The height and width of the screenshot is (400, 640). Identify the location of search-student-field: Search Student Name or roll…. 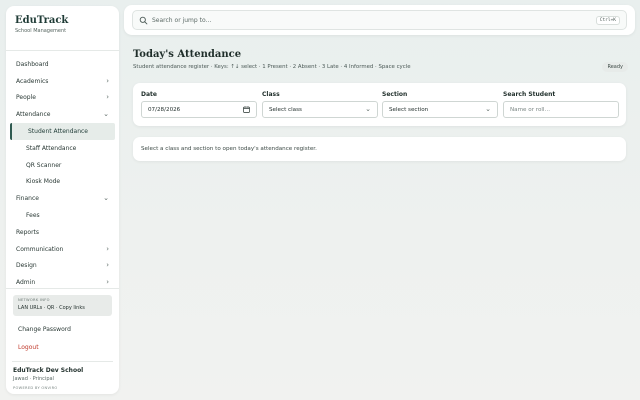
(561, 104).